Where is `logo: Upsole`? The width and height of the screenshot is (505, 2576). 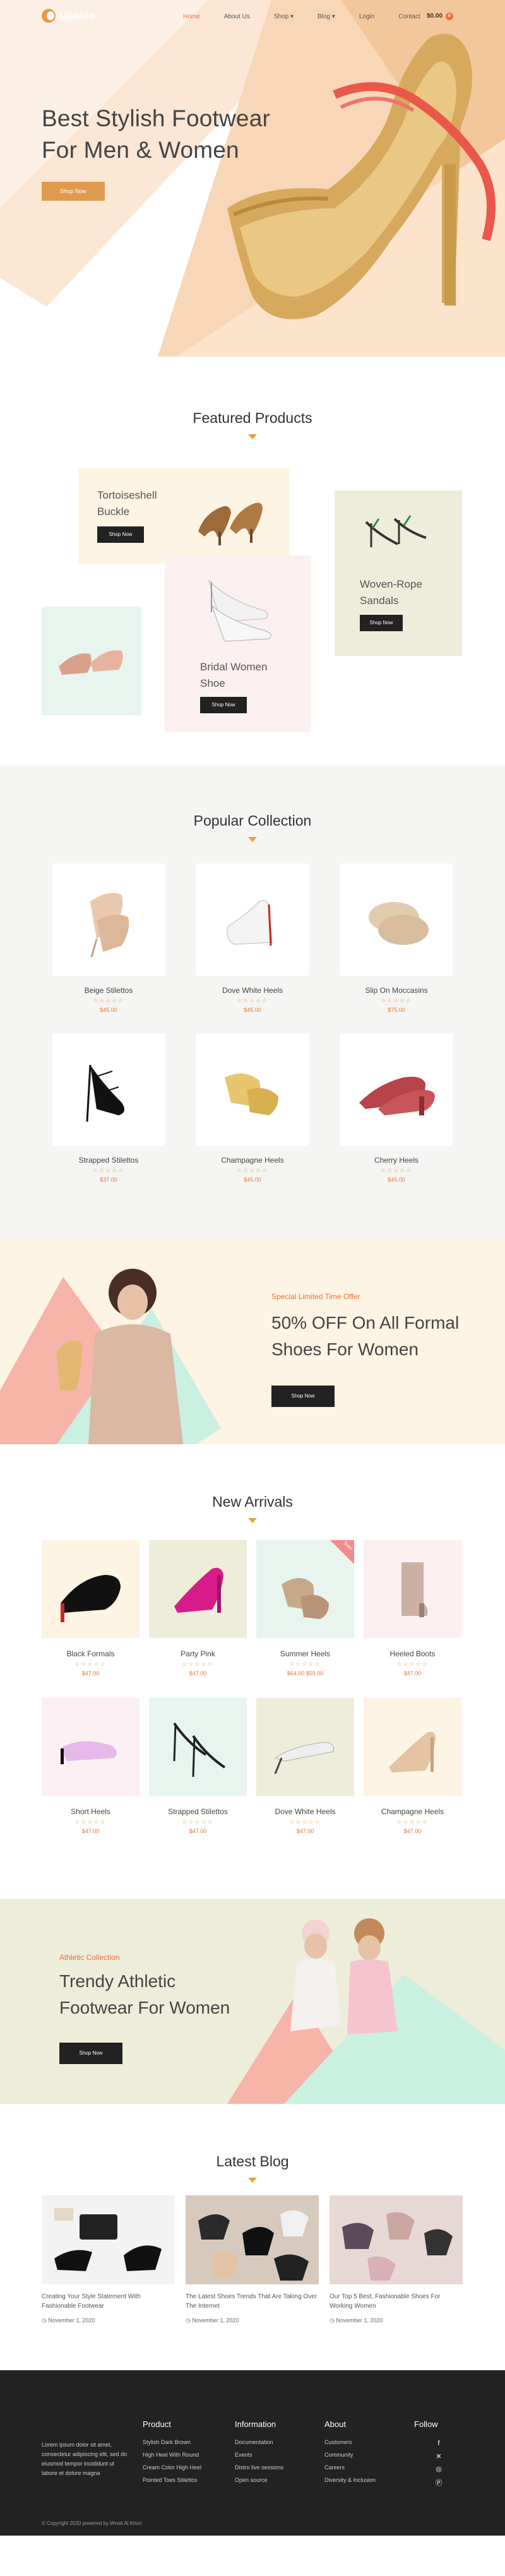
logo: Upsole is located at coordinates (68, 16).